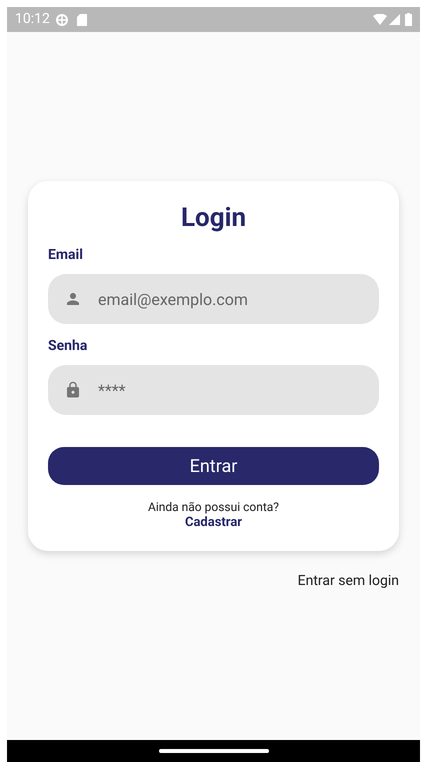 Image resolution: width=427 pixels, height=762 pixels. I want to click on home-handle, so click(213, 751).